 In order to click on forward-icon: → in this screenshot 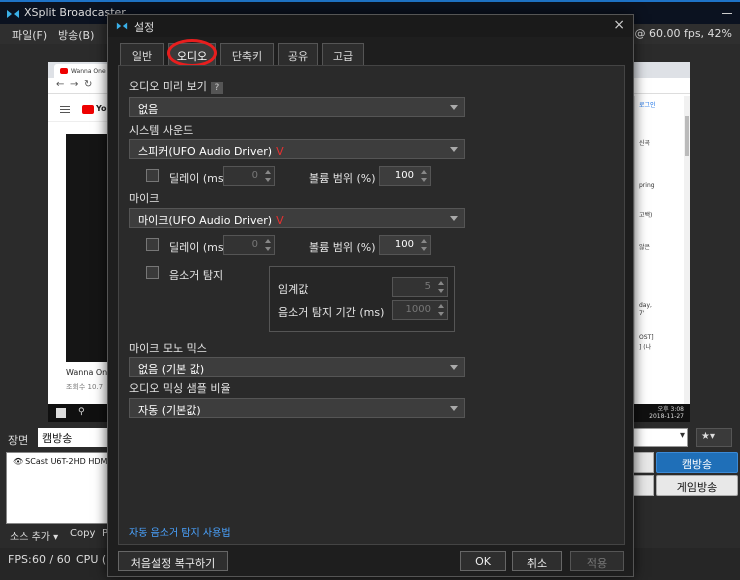, I will do `click(74, 84)`.